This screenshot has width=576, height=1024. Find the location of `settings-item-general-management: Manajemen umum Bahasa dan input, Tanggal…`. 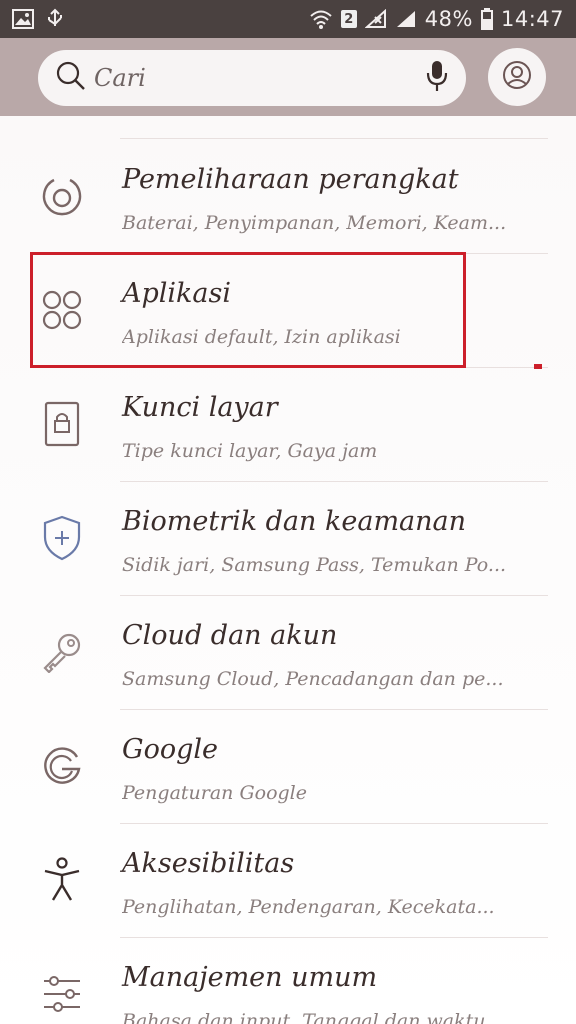

settings-item-general-management: Manajemen umum Bahasa dan input, Tanggal… is located at coordinates (288, 981).